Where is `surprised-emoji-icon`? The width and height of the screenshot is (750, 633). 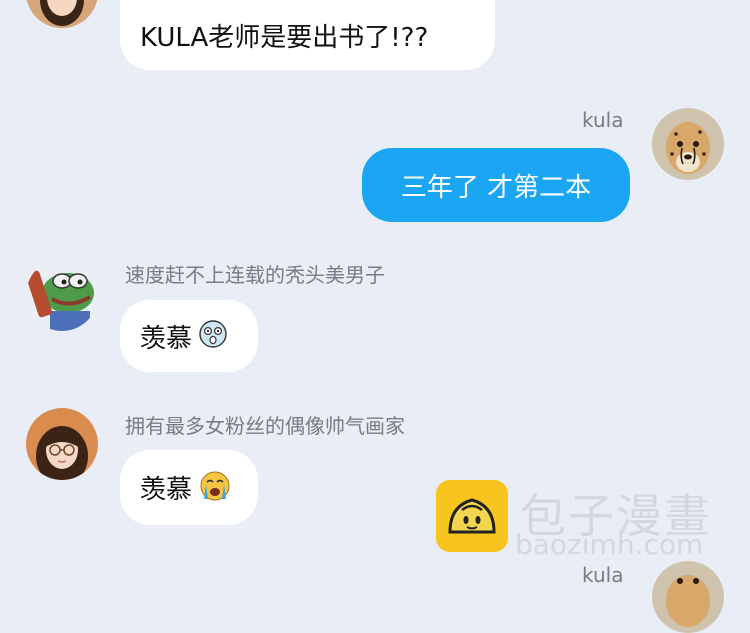 surprised-emoji-icon is located at coordinates (213, 336).